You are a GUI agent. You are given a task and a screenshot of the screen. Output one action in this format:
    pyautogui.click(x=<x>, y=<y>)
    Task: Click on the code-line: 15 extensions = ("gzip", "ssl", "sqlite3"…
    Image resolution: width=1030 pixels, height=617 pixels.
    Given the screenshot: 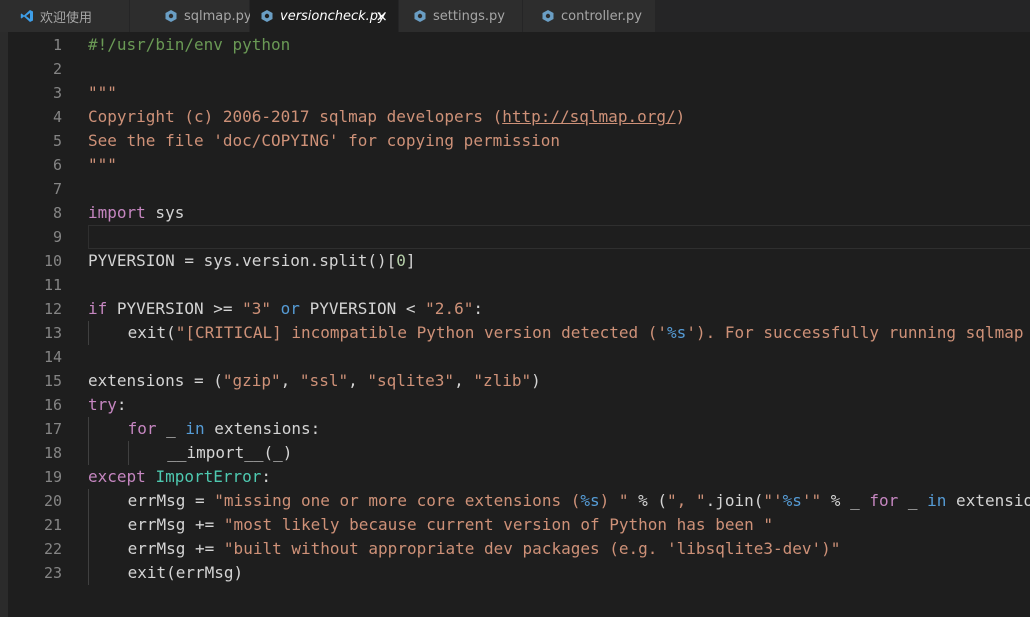 What is the action you would take?
    pyautogui.click(x=515, y=381)
    